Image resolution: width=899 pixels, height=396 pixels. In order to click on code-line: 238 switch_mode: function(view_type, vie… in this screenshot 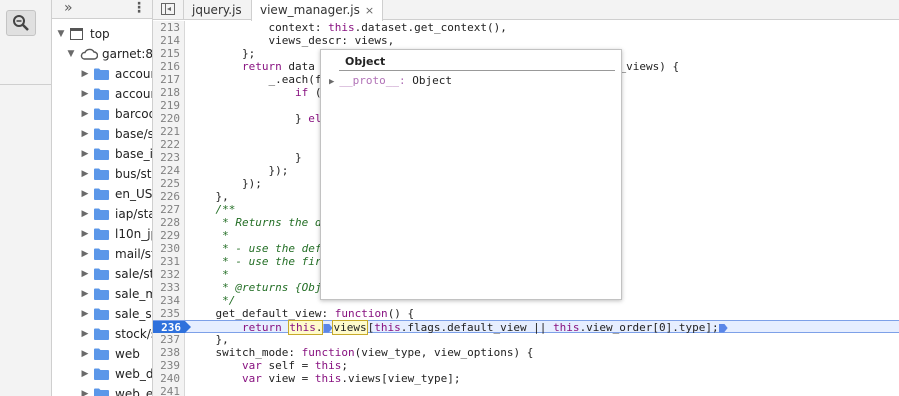, I will do `click(526, 352)`.